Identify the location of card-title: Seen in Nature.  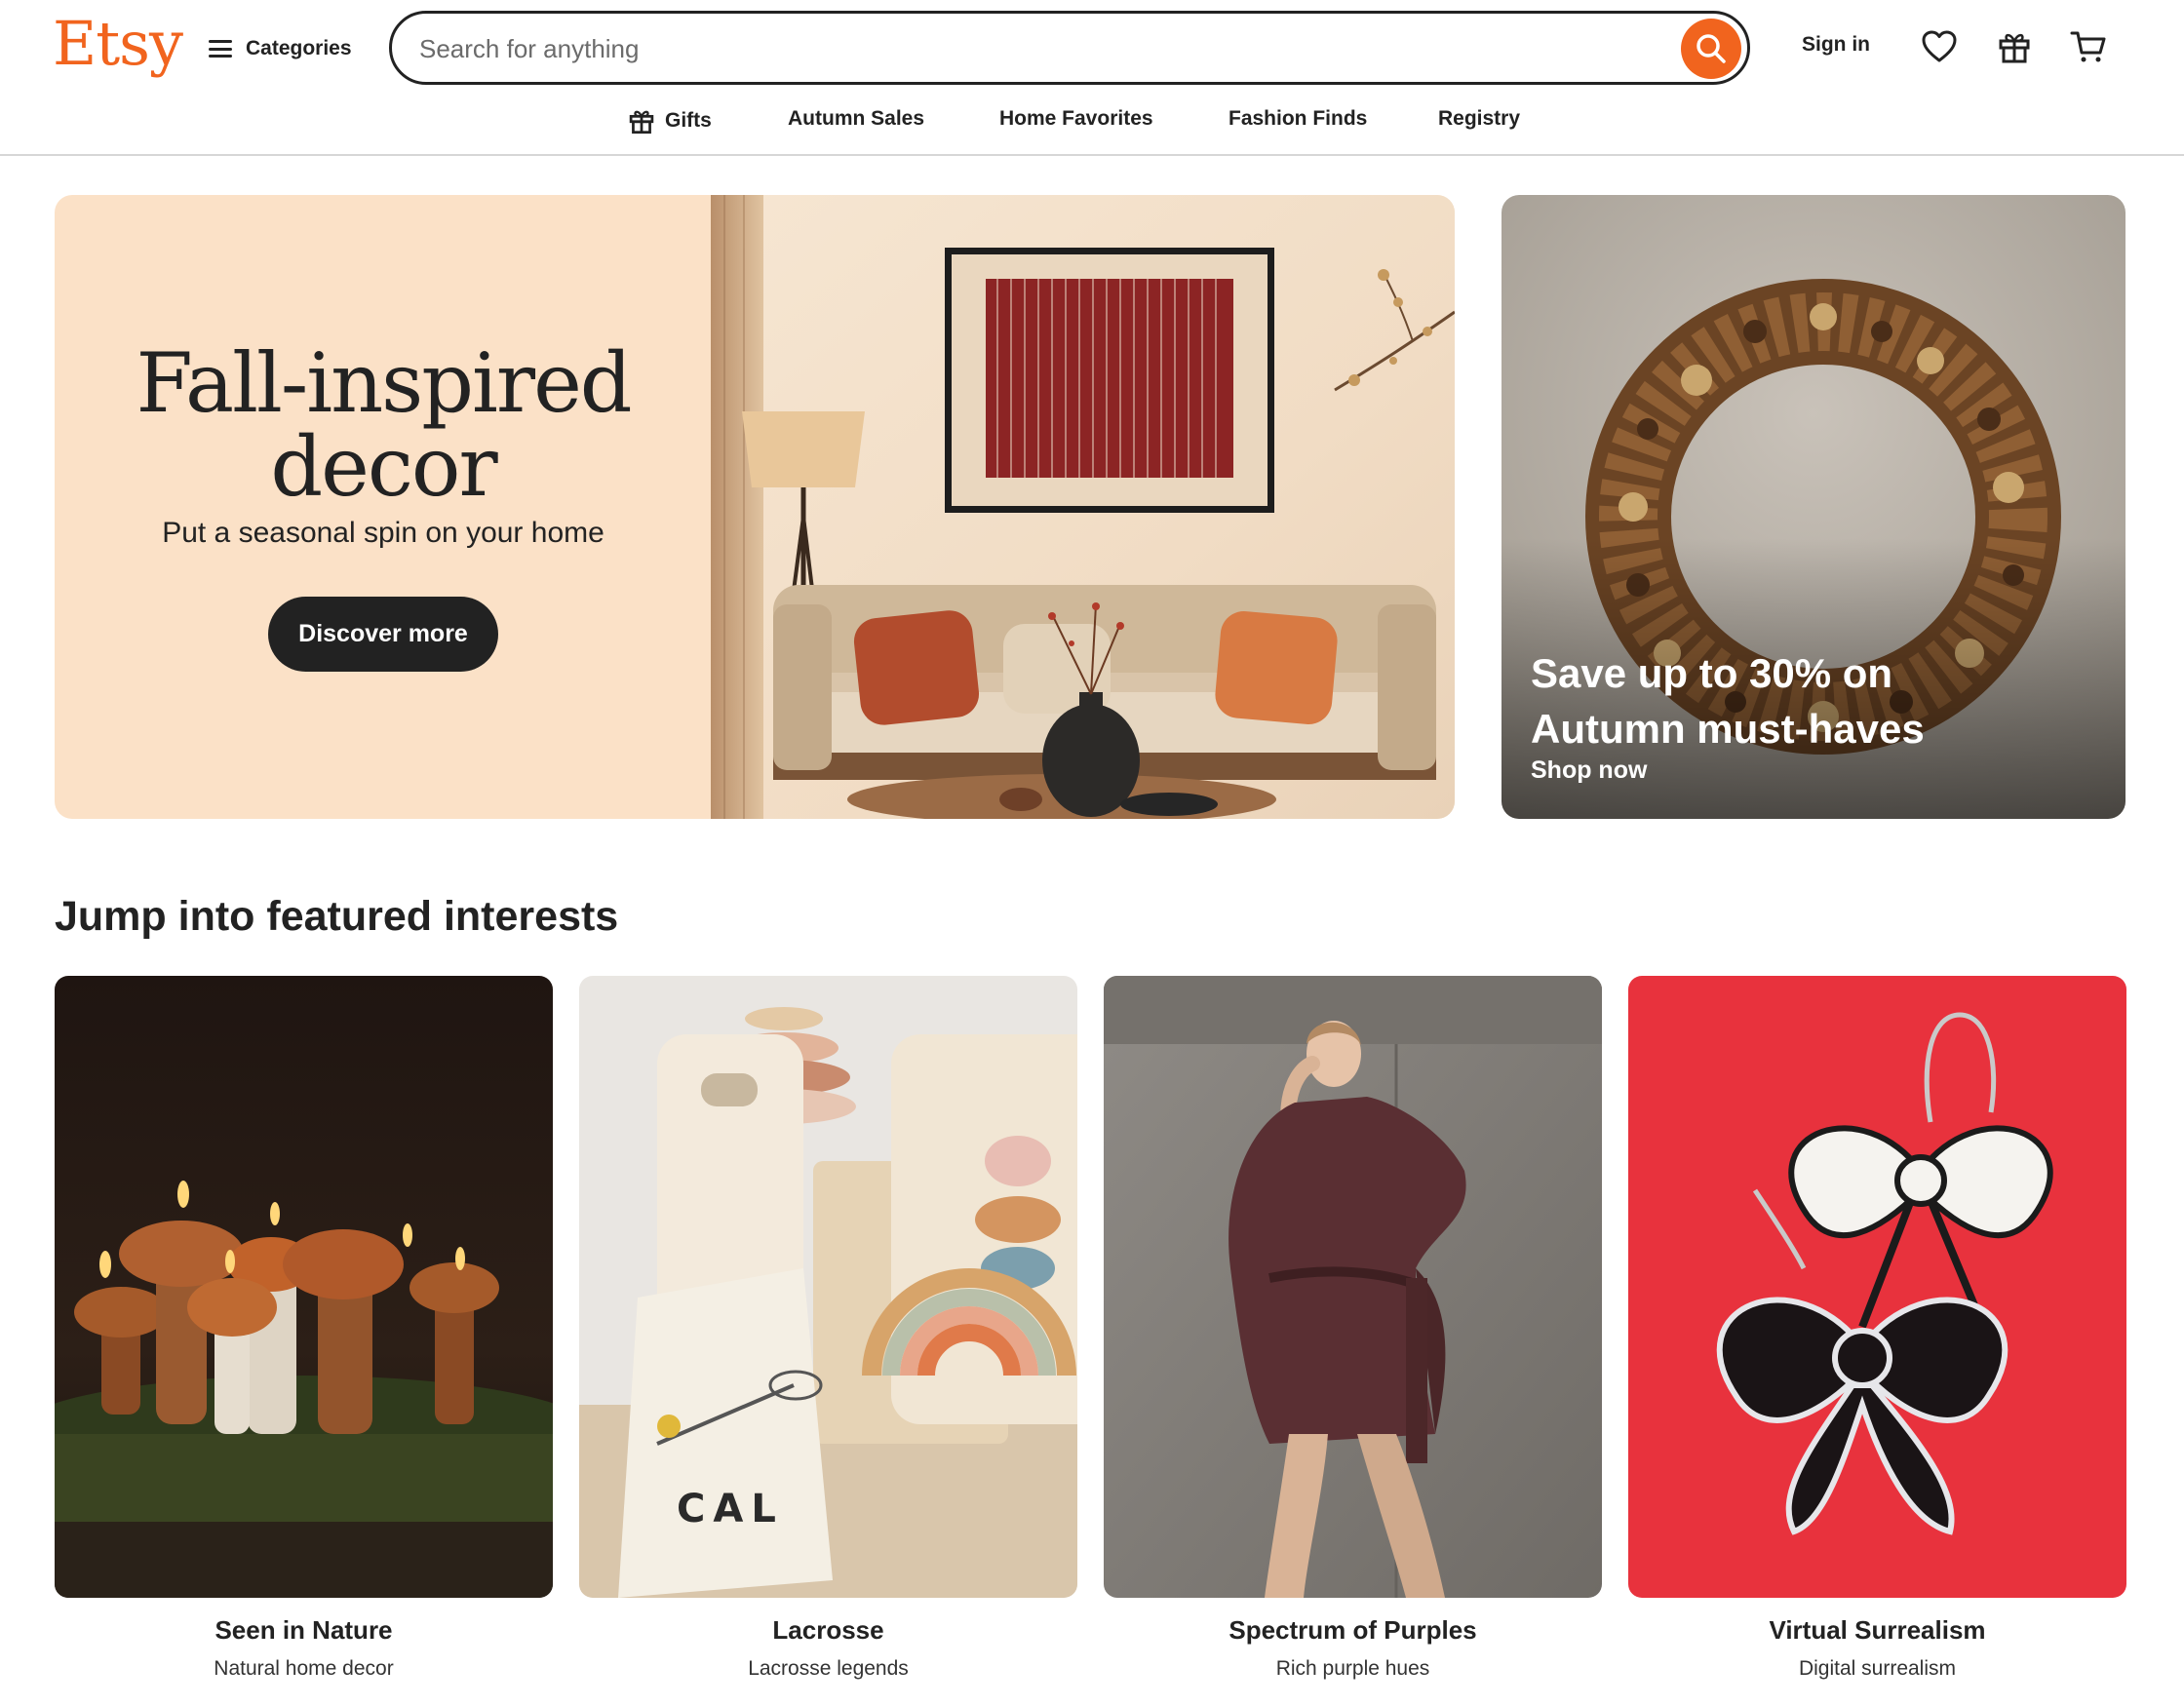
(303, 1630).